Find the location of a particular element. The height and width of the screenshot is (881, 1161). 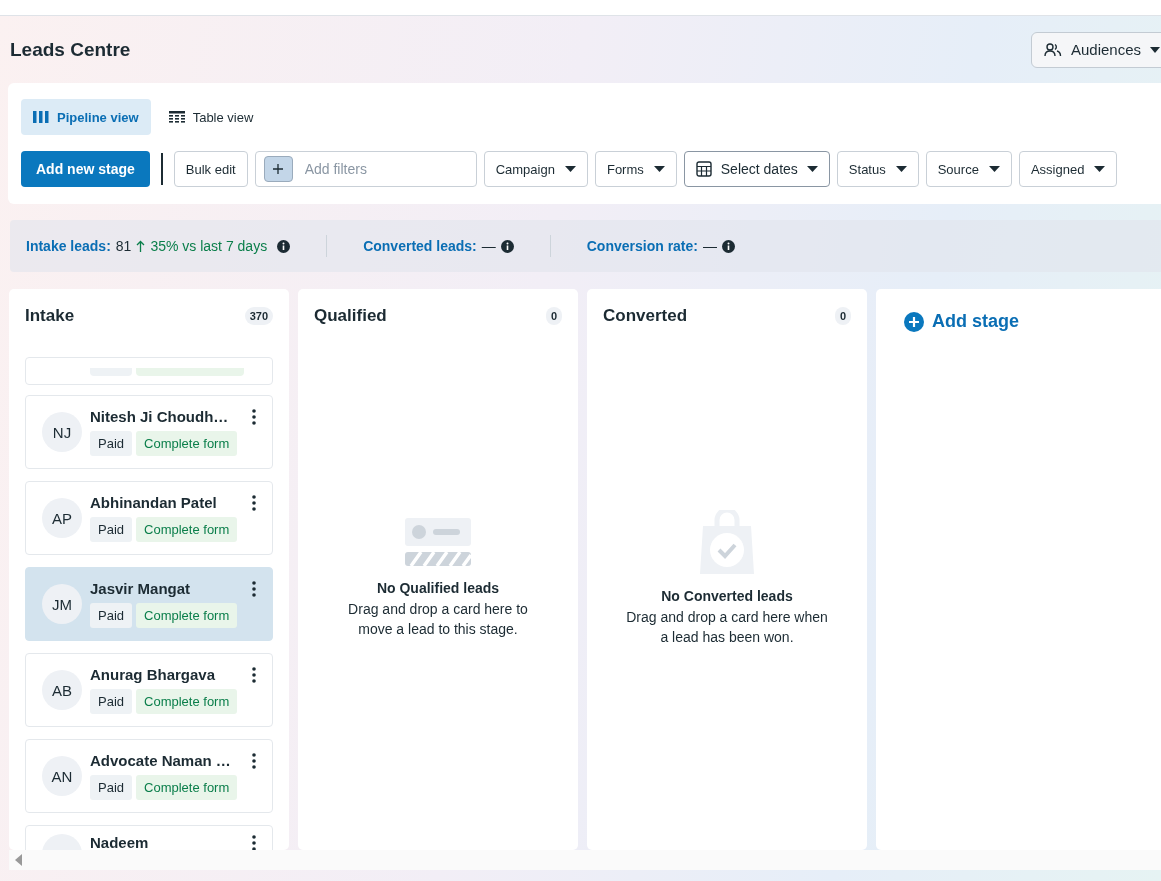

page-title: Leads Centre is located at coordinates (70, 49).